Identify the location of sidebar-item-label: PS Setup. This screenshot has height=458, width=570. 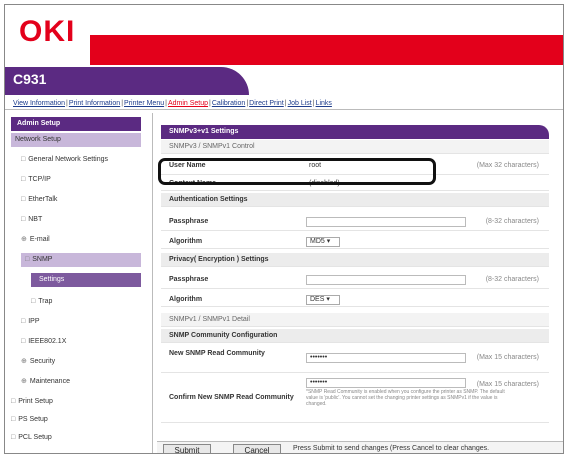
(33, 419).